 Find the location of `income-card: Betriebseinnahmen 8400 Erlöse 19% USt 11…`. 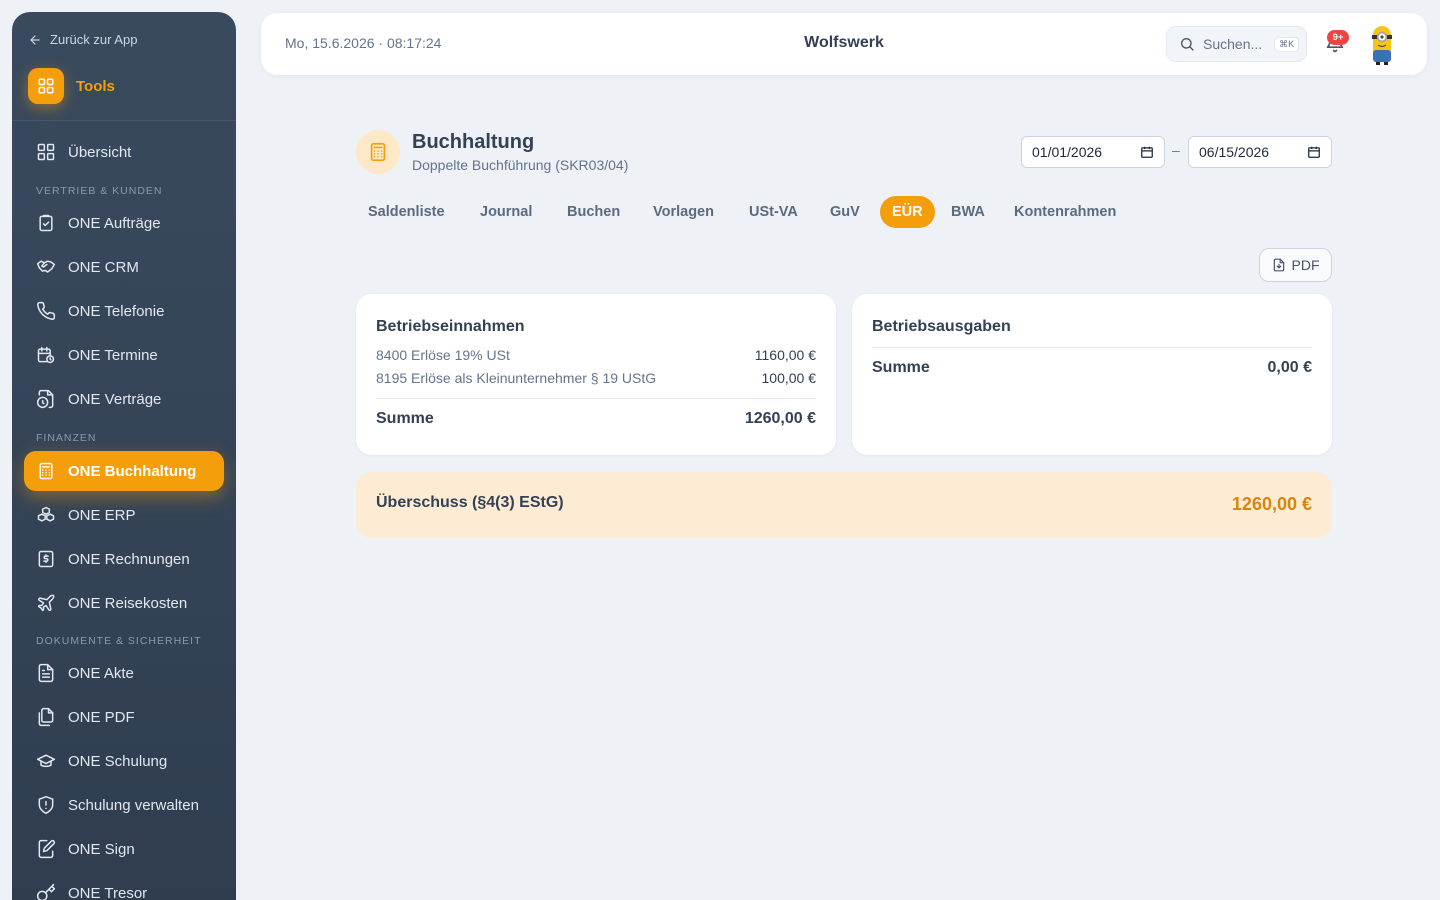

income-card: Betriebseinnahmen 8400 Erlöse 19% USt 11… is located at coordinates (596, 374).